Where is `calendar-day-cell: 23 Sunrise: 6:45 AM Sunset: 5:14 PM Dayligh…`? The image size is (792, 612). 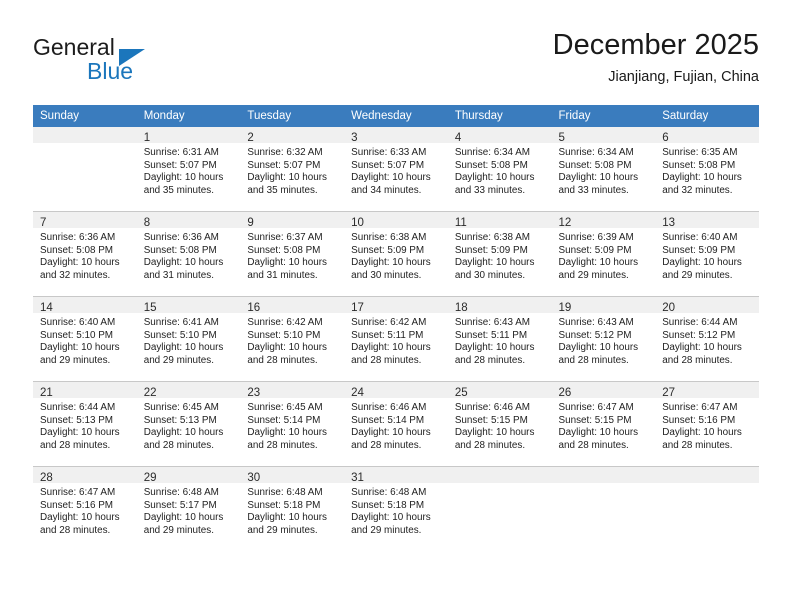 calendar-day-cell: 23 Sunrise: 6:45 AM Sunset: 5:14 PM Dayligh… is located at coordinates (292, 424).